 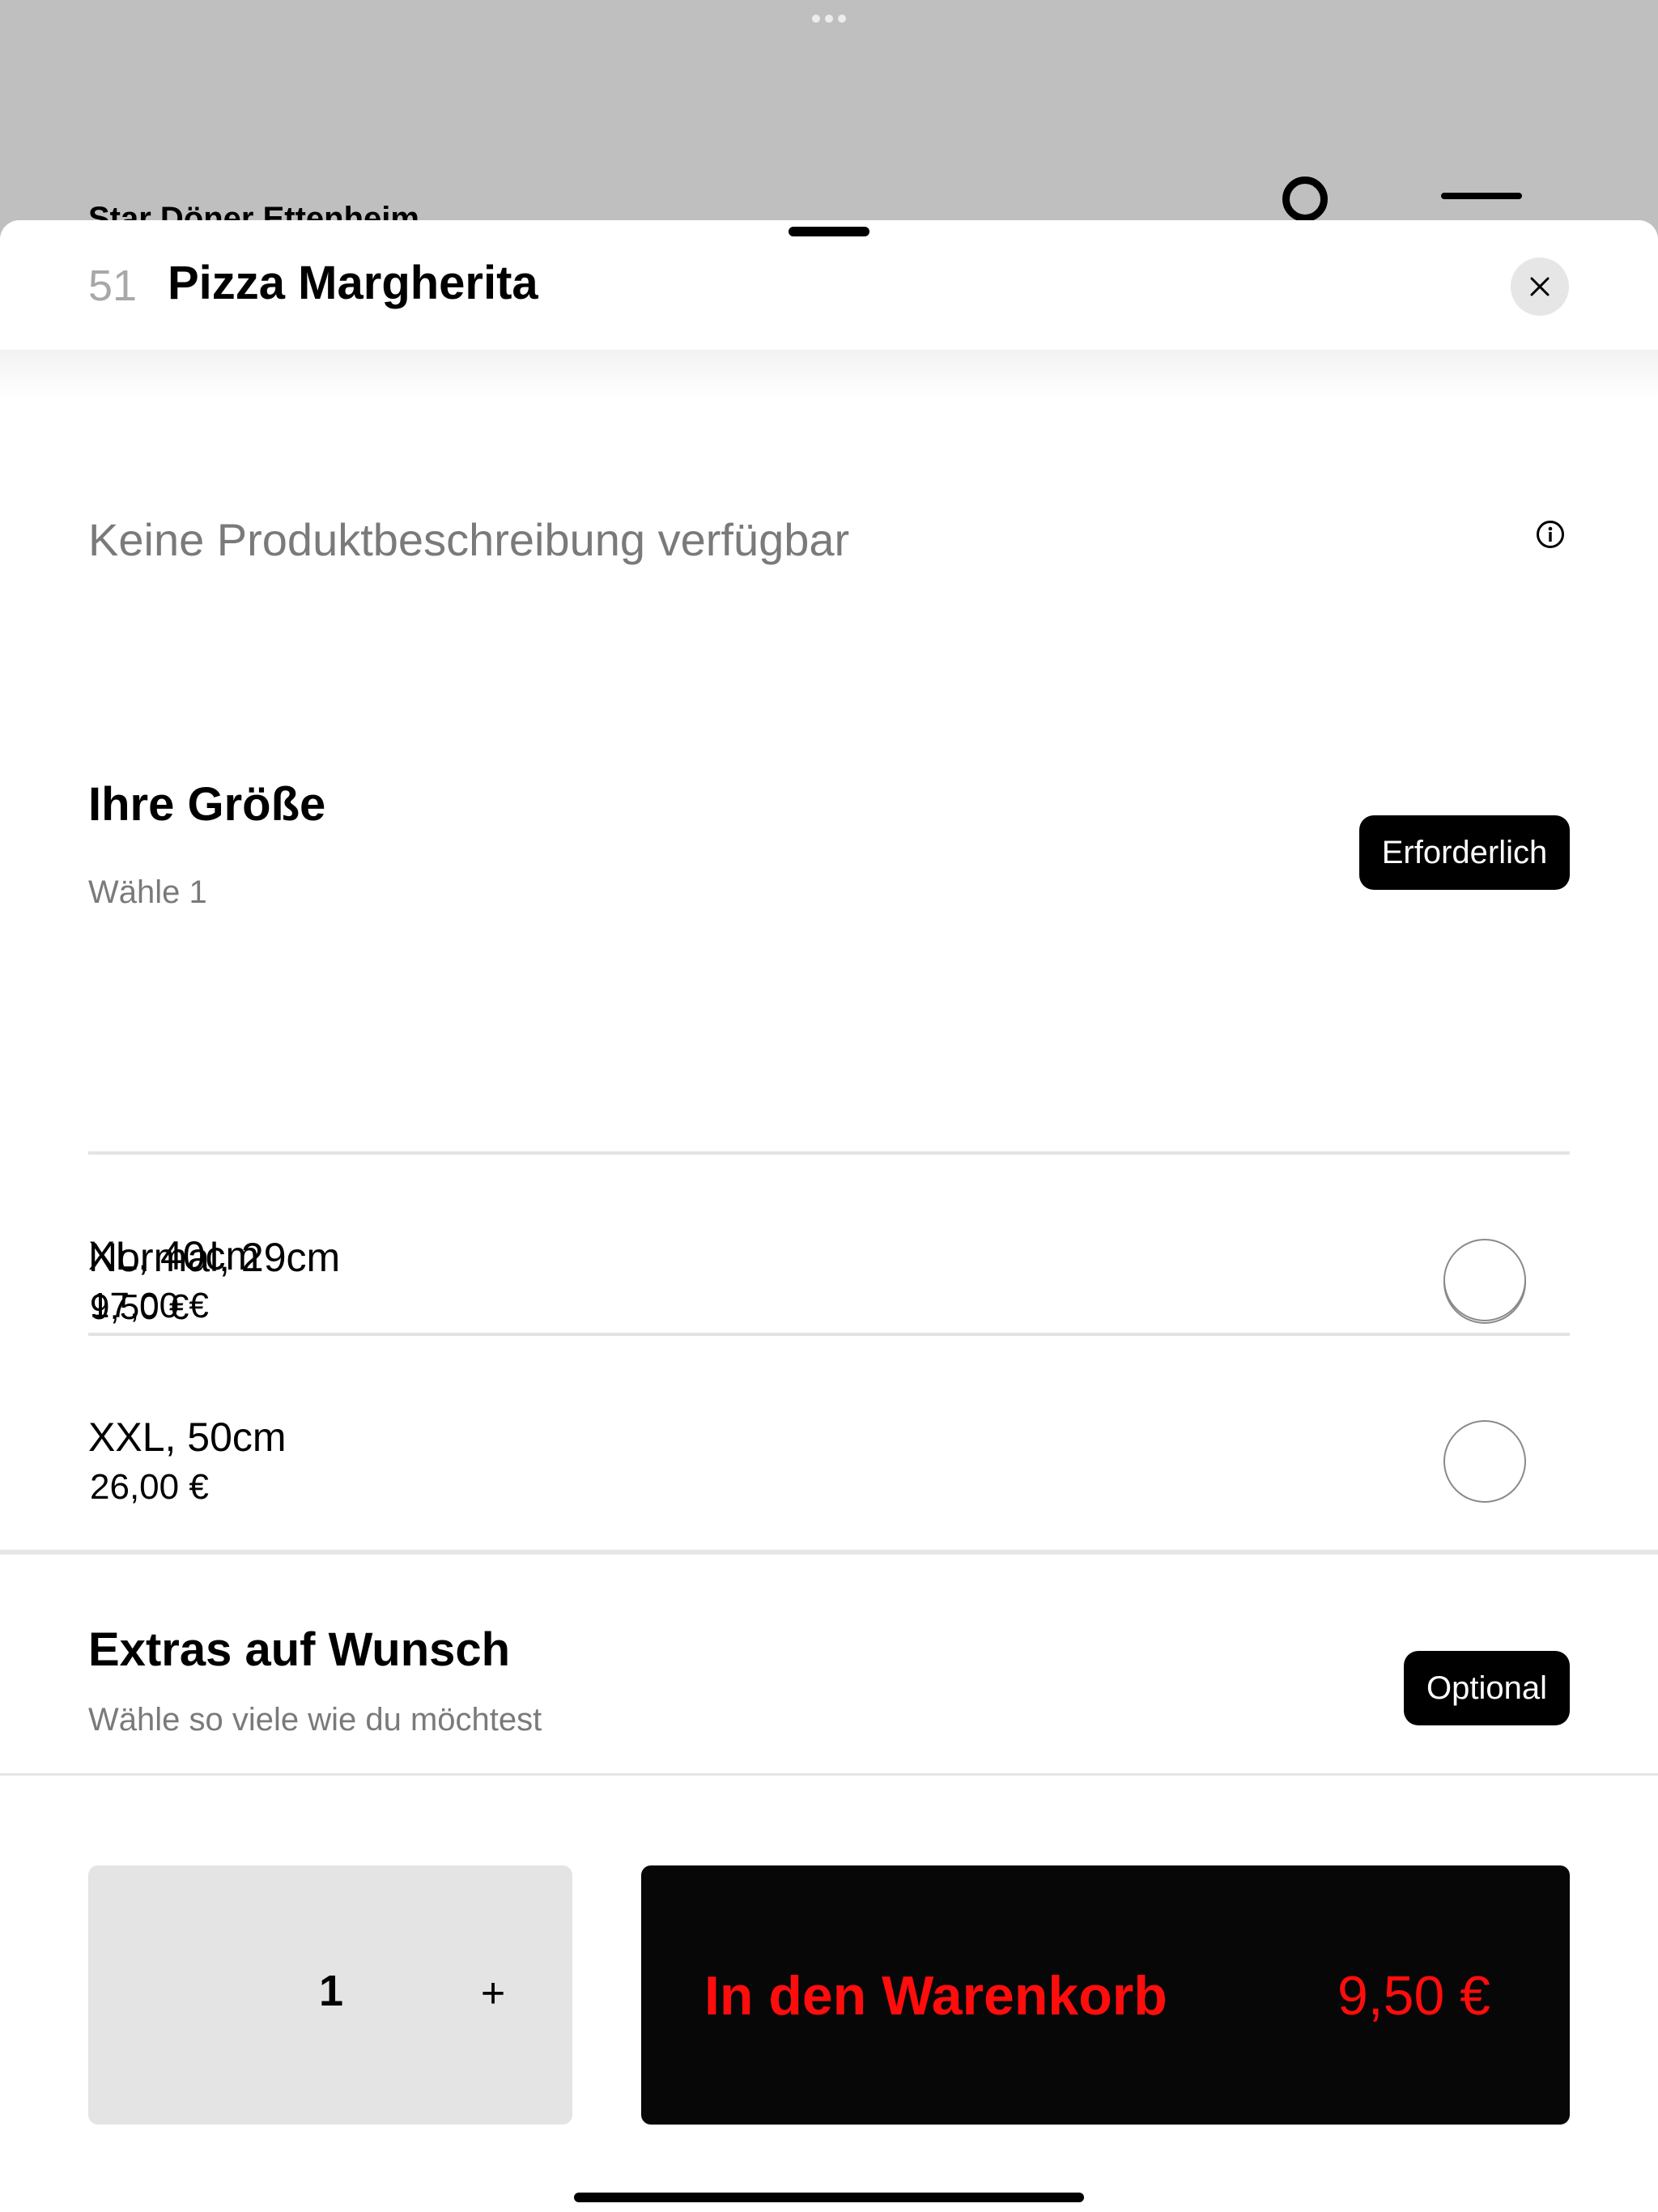 I want to click on option-price: 17,00 €, so click(x=149, y=1305).